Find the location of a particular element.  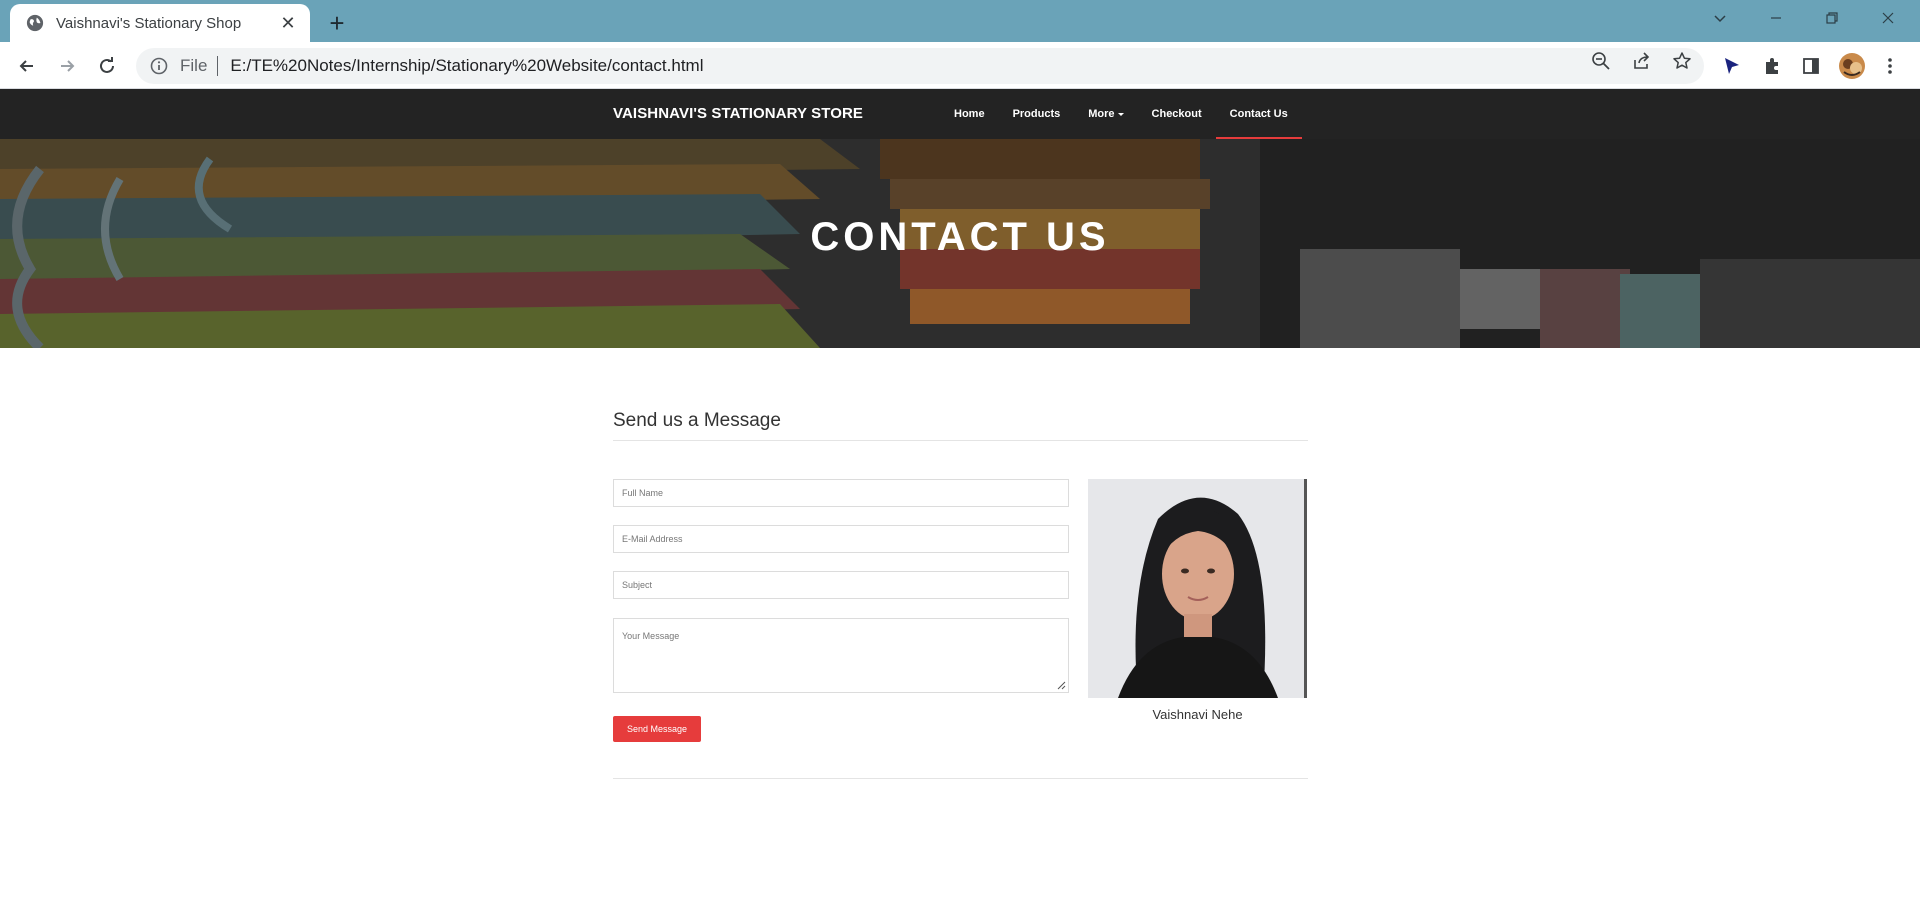

back-icon is located at coordinates (27, 66).